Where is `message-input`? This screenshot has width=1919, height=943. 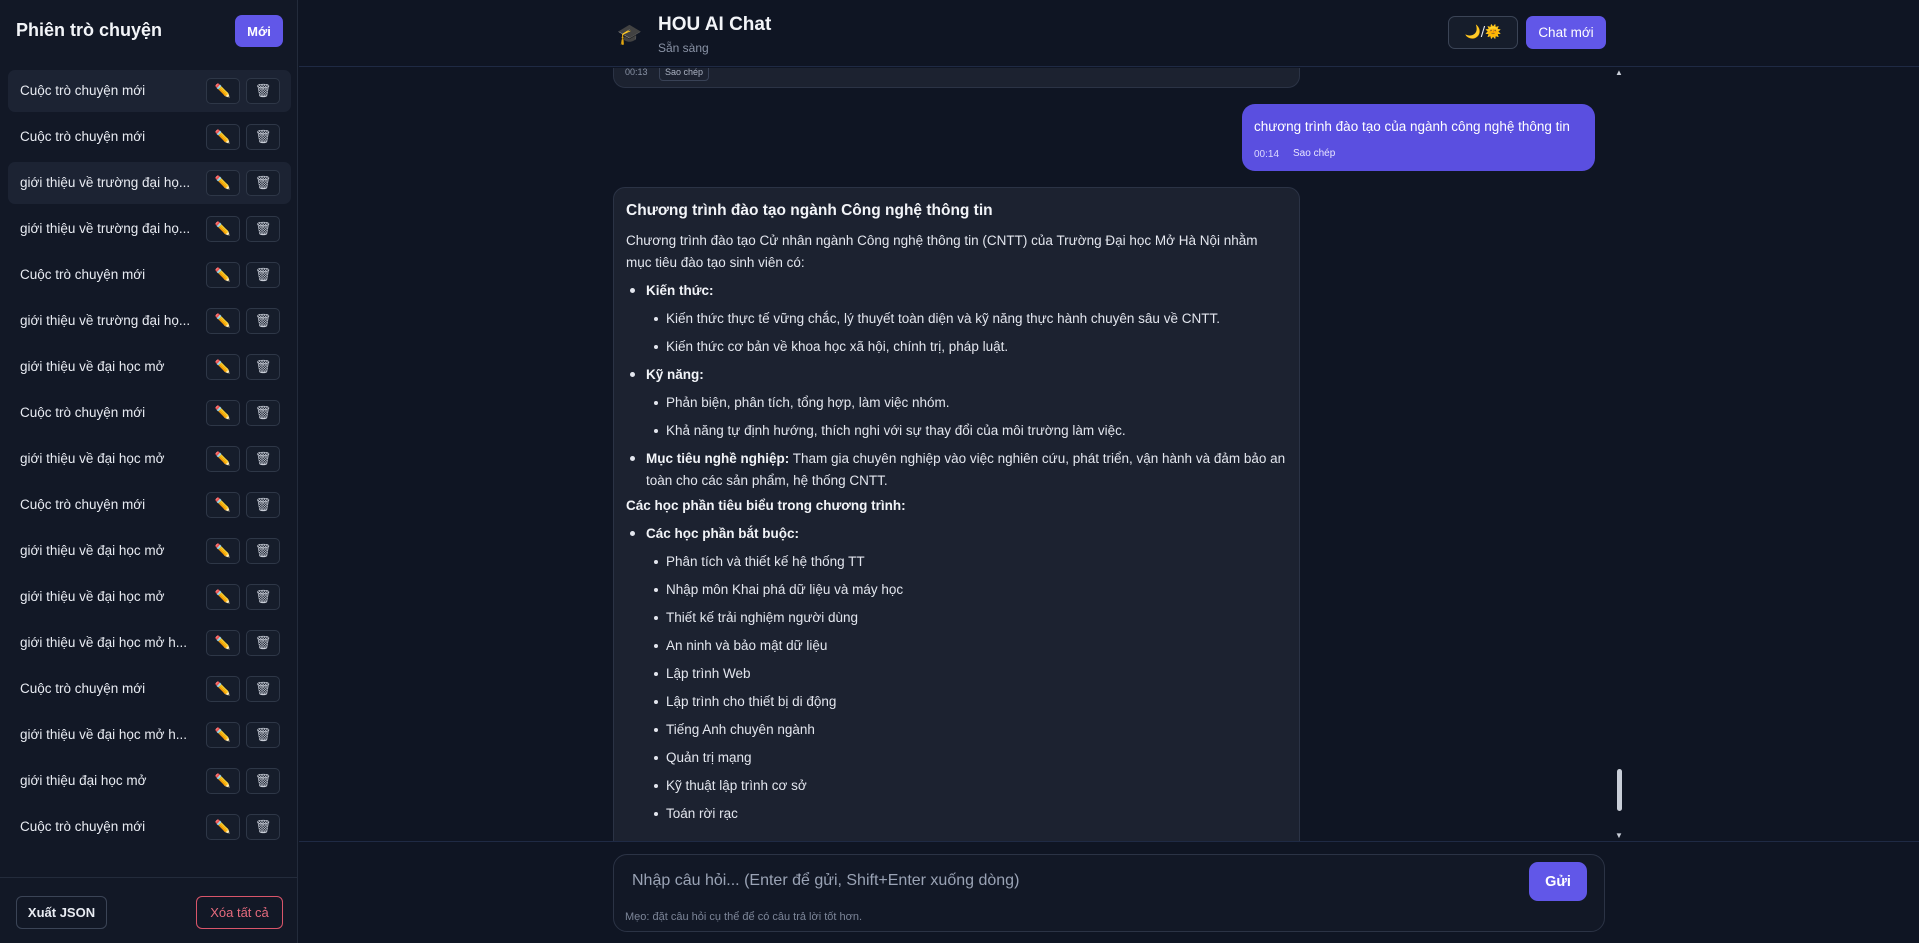
message-input is located at coordinates (1082, 881).